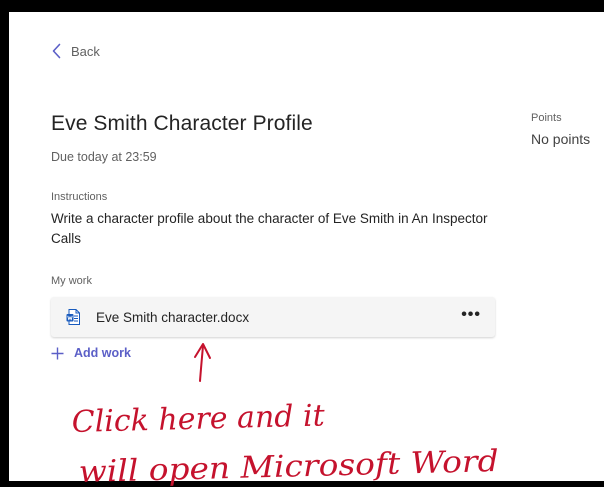 The height and width of the screenshot is (499, 604). What do you see at coordinates (202, 362) in the screenshot?
I see `handwritten-arrow` at bounding box center [202, 362].